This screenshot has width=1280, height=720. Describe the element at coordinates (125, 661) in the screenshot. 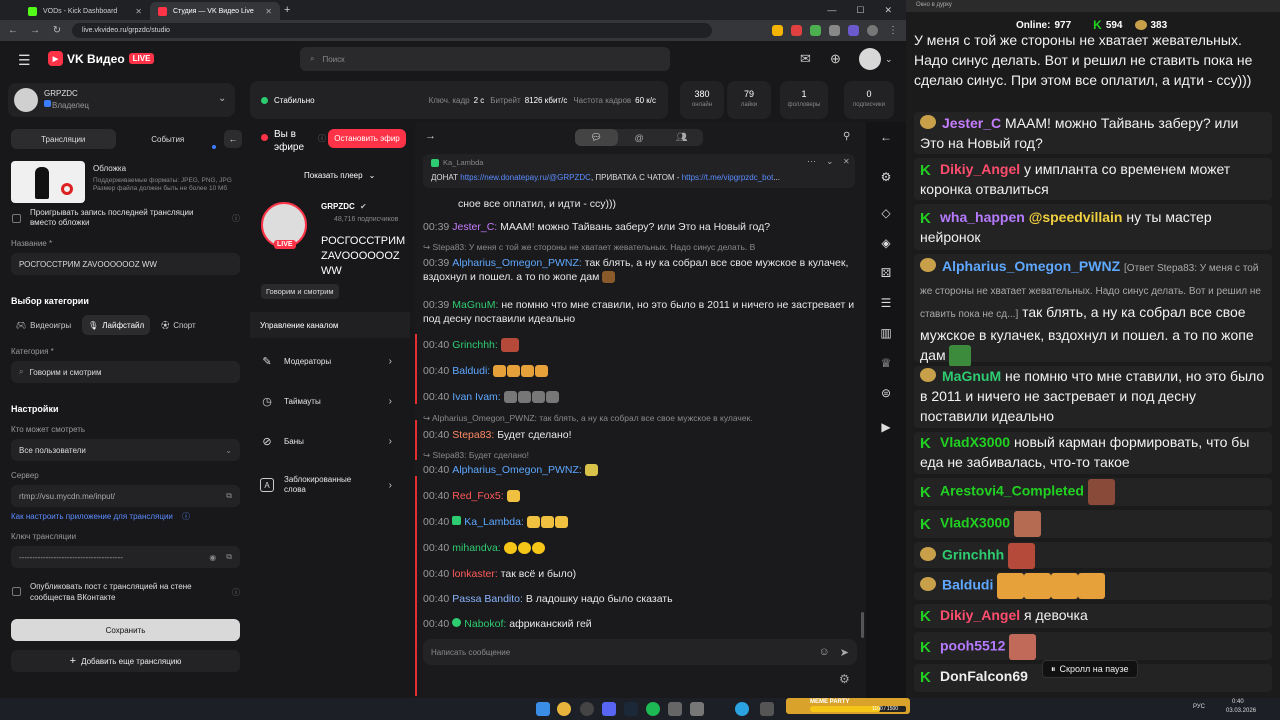

I see `add-stream-button: + Добавить еще трансляцию` at that location.